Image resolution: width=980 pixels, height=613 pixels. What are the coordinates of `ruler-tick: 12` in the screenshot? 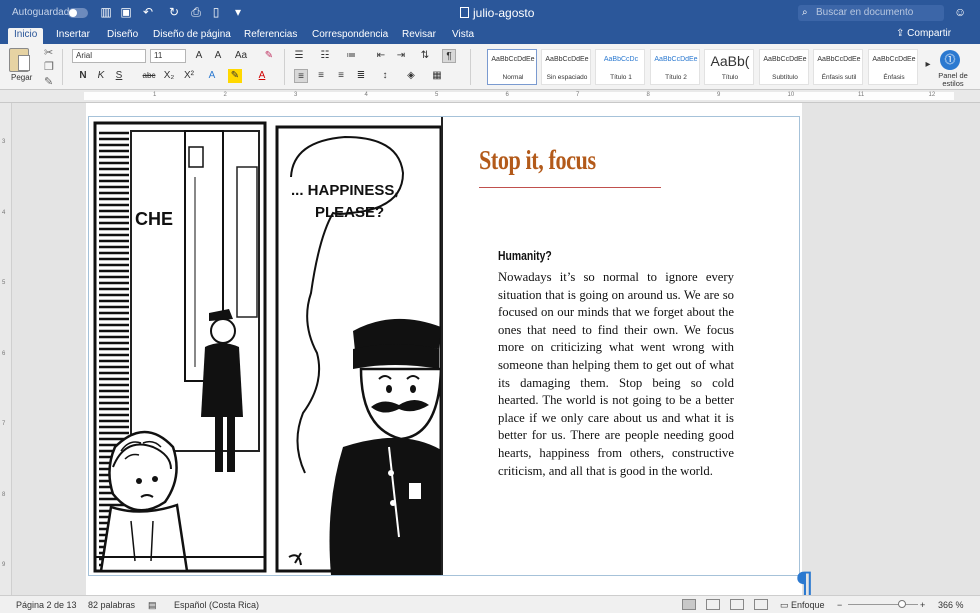 It's located at (932, 95).